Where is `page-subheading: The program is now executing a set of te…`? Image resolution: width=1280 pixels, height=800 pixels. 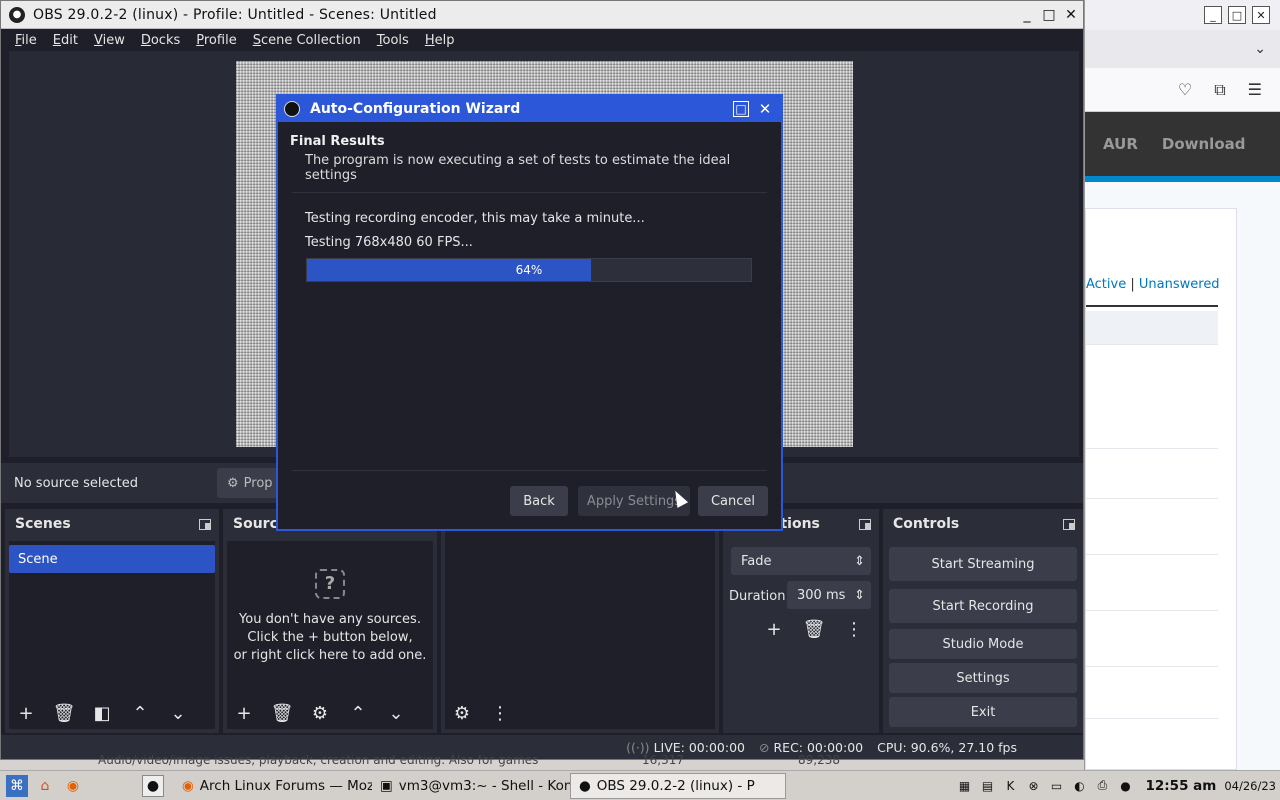 page-subheading: The program is now executing a set of te… is located at coordinates (518, 168).